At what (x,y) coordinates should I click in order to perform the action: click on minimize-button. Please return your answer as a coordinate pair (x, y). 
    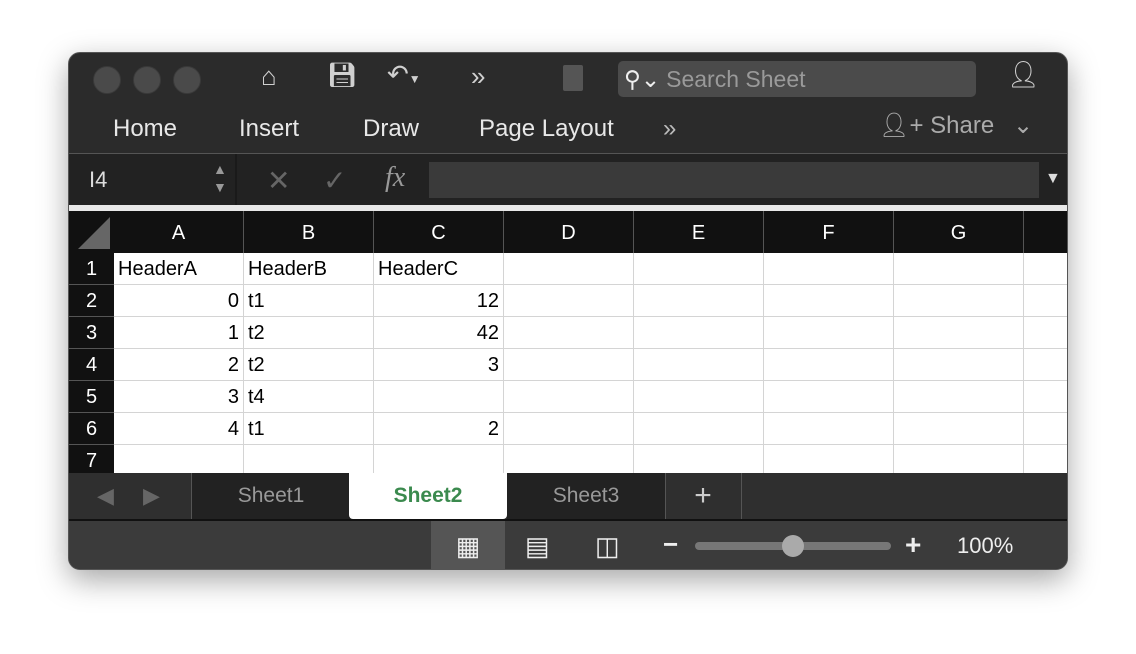
    Looking at the image, I should click on (147, 80).